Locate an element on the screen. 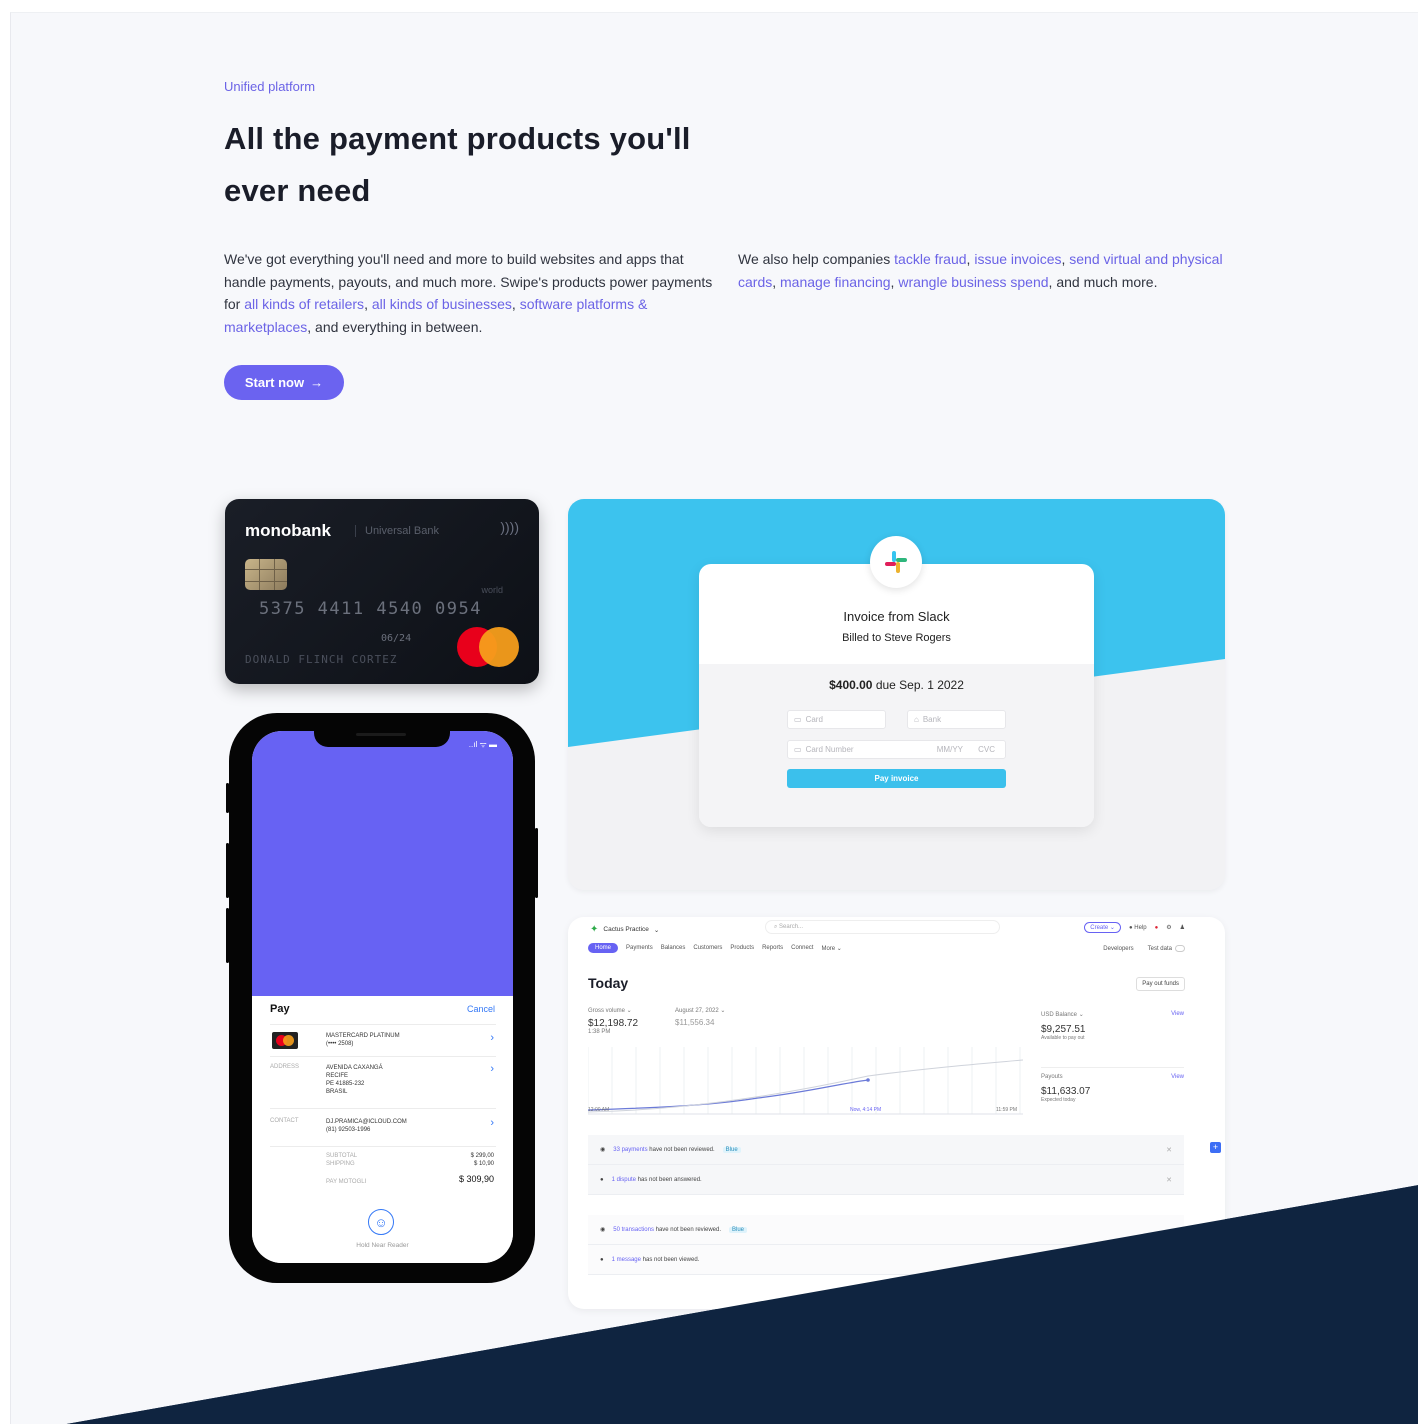 The image size is (1418, 1424). nav-payments: Payments is located at coordinates (639, 948).